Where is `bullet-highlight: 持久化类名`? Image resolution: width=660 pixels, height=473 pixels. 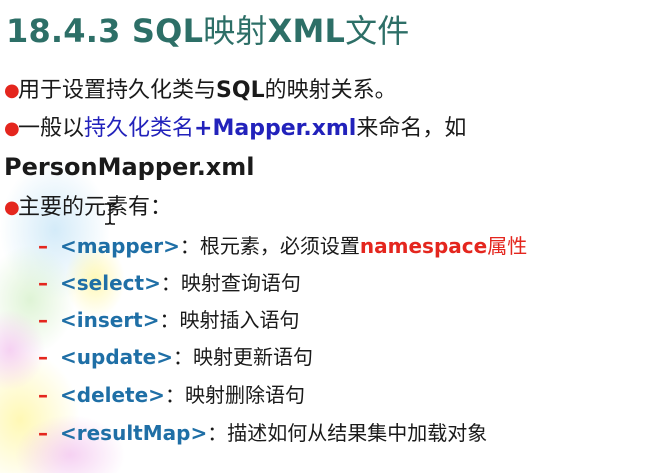 bullet-highlight: 持久化类名 is located at coordinates (139, 128).